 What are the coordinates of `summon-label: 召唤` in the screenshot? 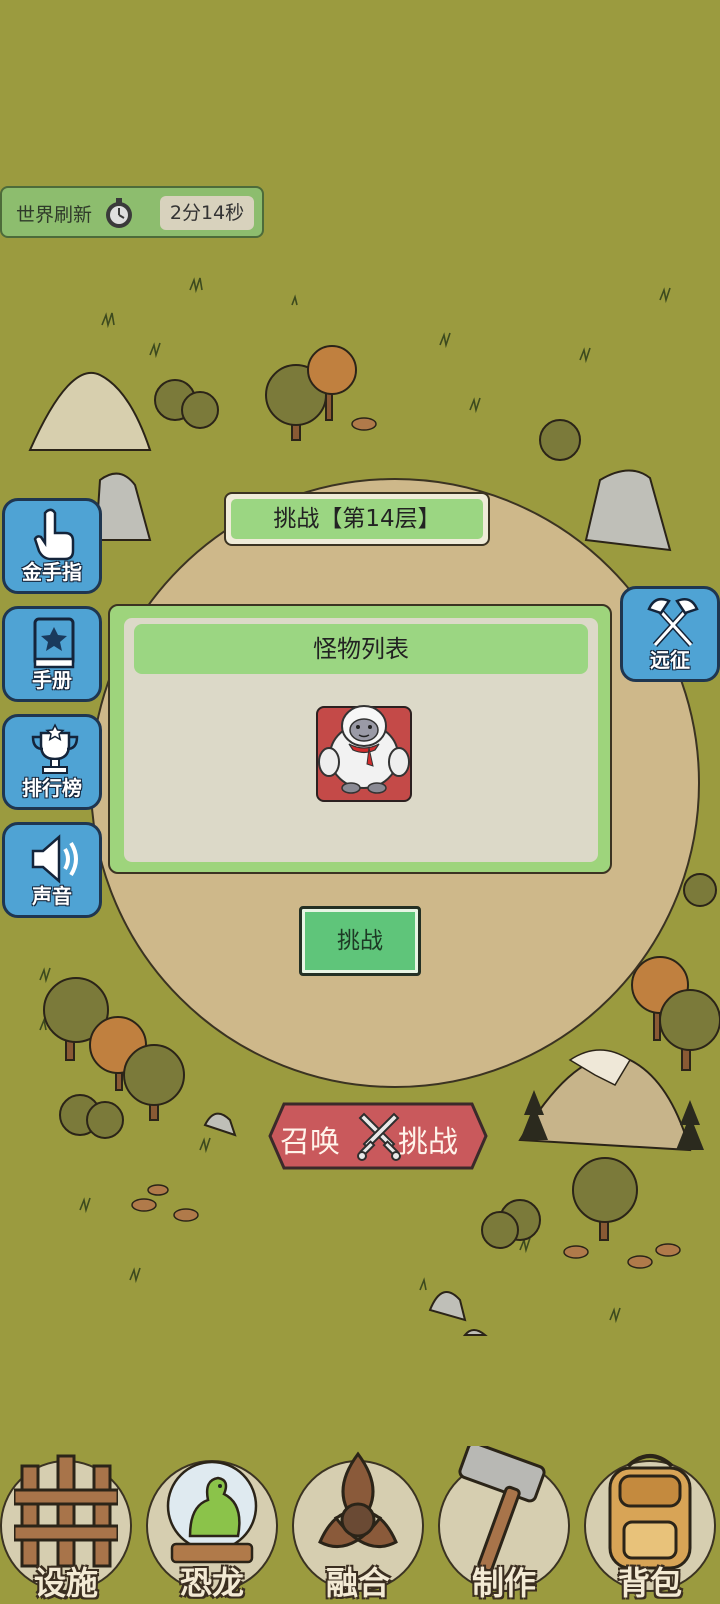 It's located at (310, 1142).